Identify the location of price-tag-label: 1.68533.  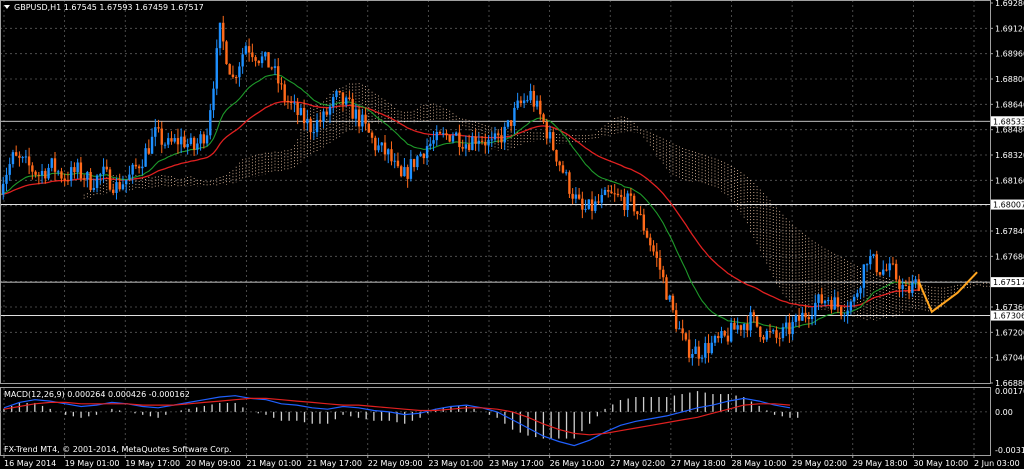
(1008, 121).